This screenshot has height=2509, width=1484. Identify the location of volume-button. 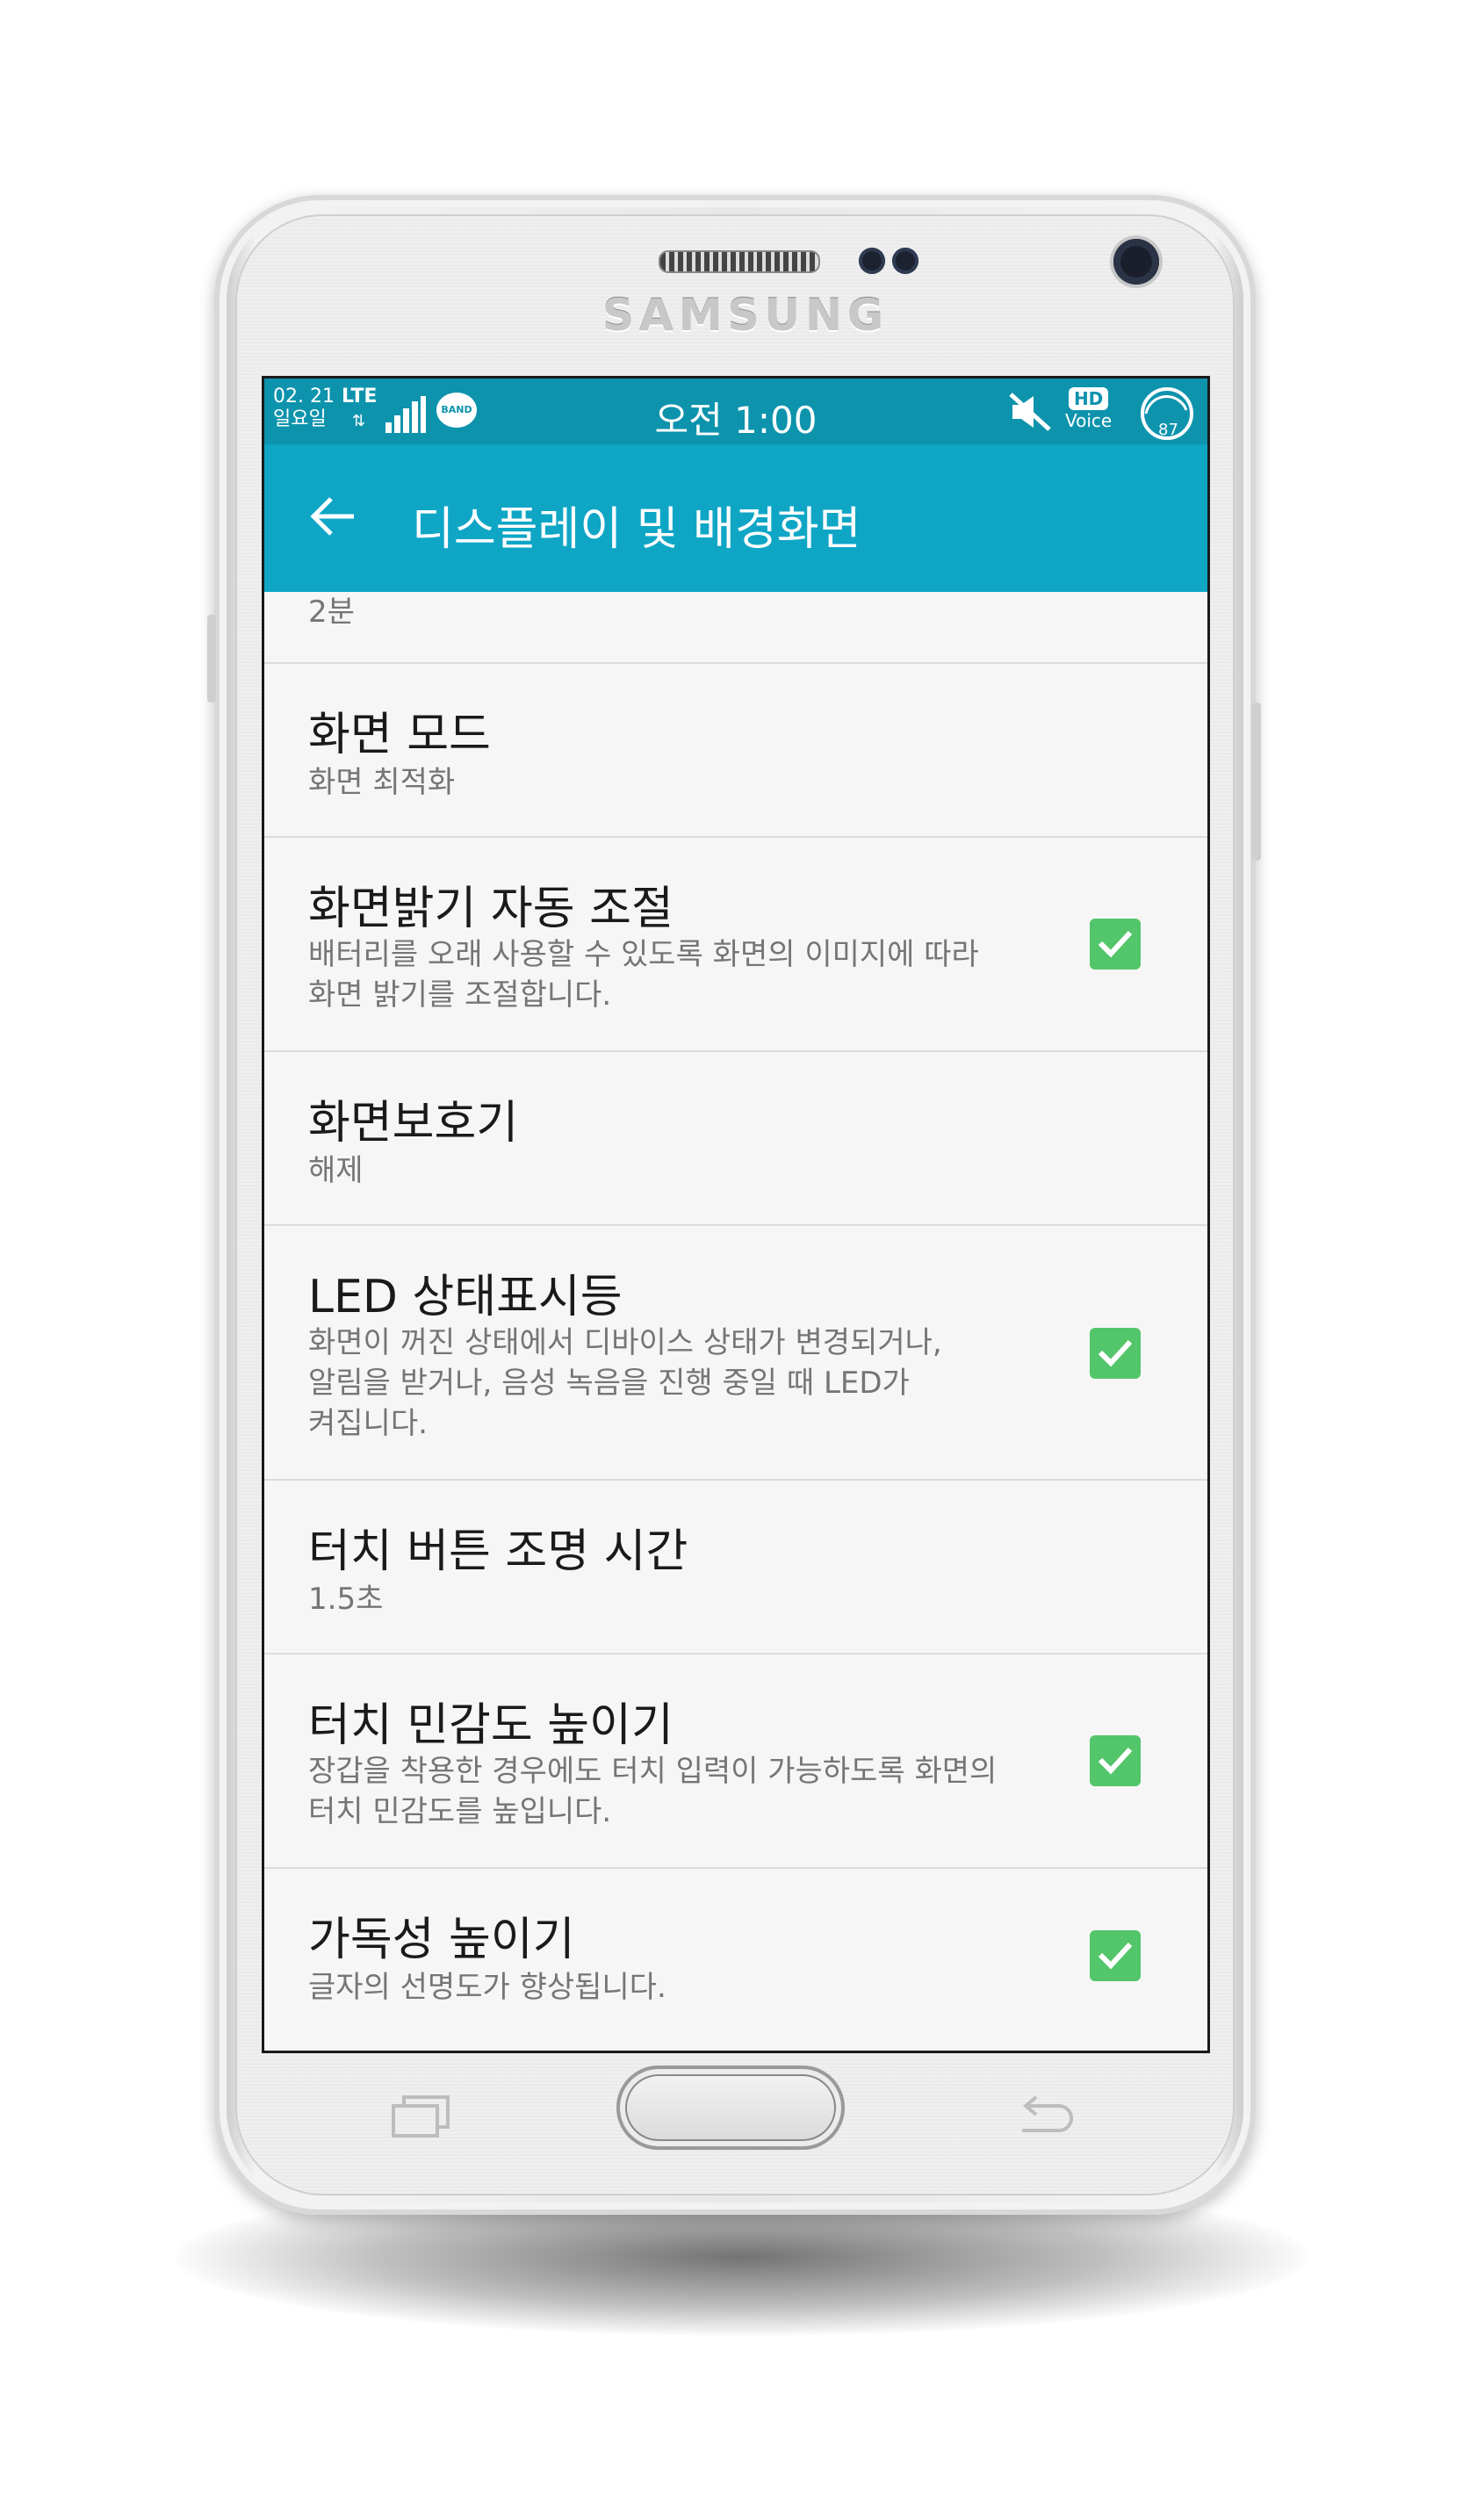
(211, 659).